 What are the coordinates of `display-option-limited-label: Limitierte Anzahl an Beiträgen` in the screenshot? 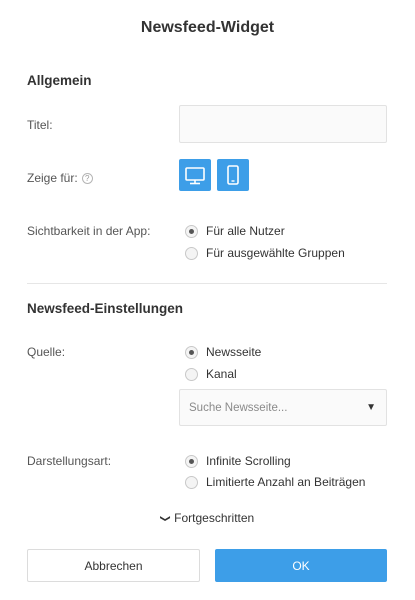 It's located at (286, 482).